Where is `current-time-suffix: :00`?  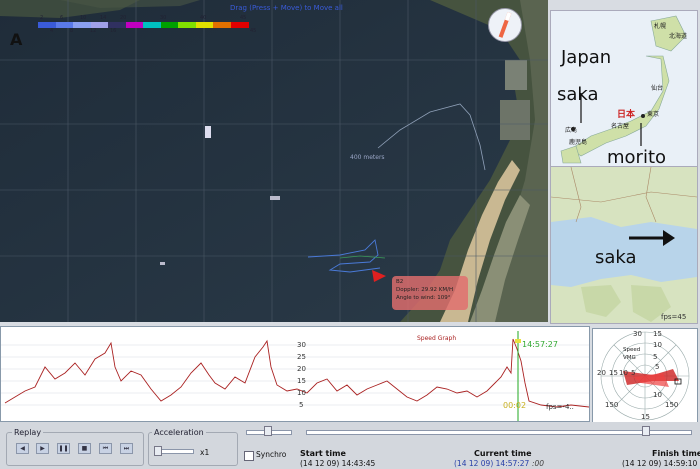
current-time-suffix: :00 is located at coordinates (538, 463).